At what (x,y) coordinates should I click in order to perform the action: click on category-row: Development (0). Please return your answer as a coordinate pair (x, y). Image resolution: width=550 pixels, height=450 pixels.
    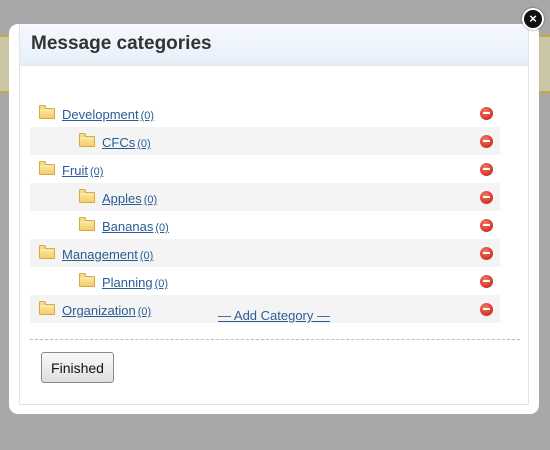
    Looking at the image, I should click on (265, 113).